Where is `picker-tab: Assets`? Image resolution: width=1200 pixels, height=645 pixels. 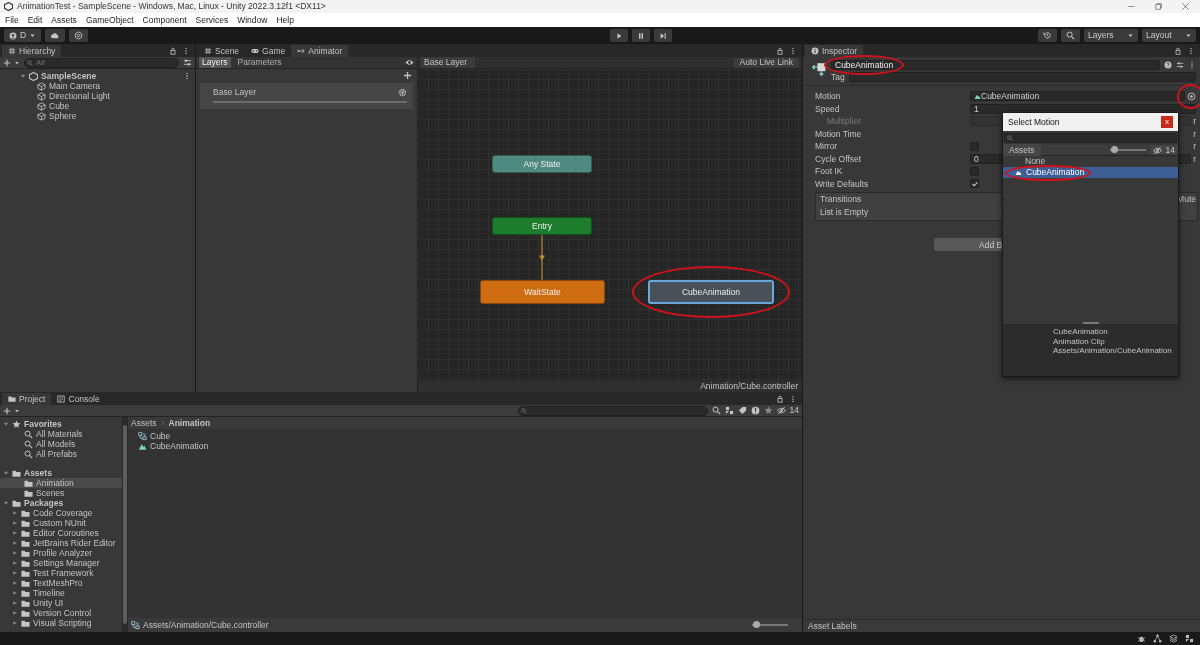
picker-tab: Assets is located at coordinates (1022, 150).